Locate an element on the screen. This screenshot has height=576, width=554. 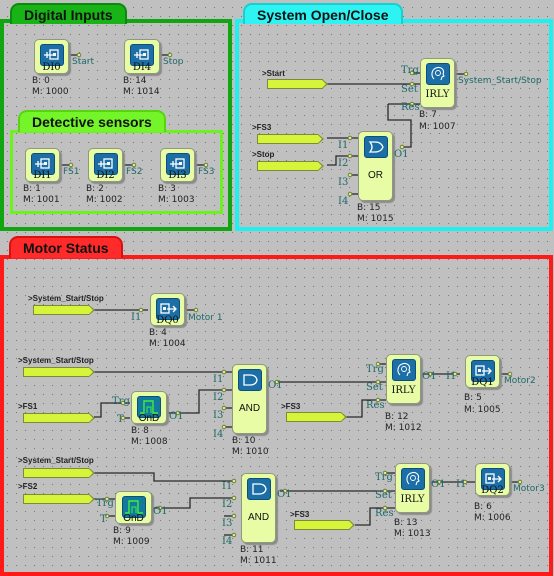
block-dq1: DQ1 is located at coordinates (482, 371).